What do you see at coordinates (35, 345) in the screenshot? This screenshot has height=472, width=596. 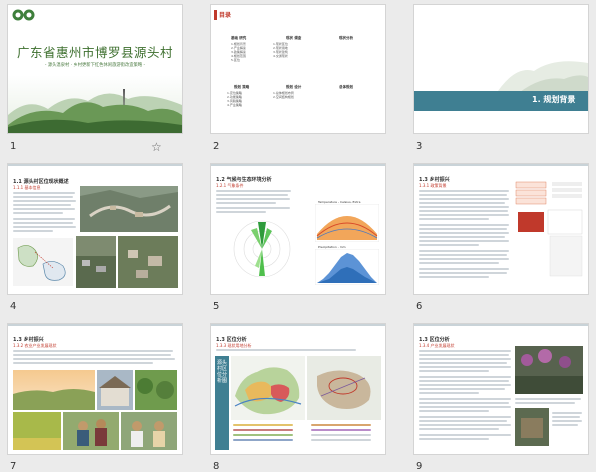 I see `slide-subheading: 1.3.2 农业产业发展现状` at bounding box center [35, 345].